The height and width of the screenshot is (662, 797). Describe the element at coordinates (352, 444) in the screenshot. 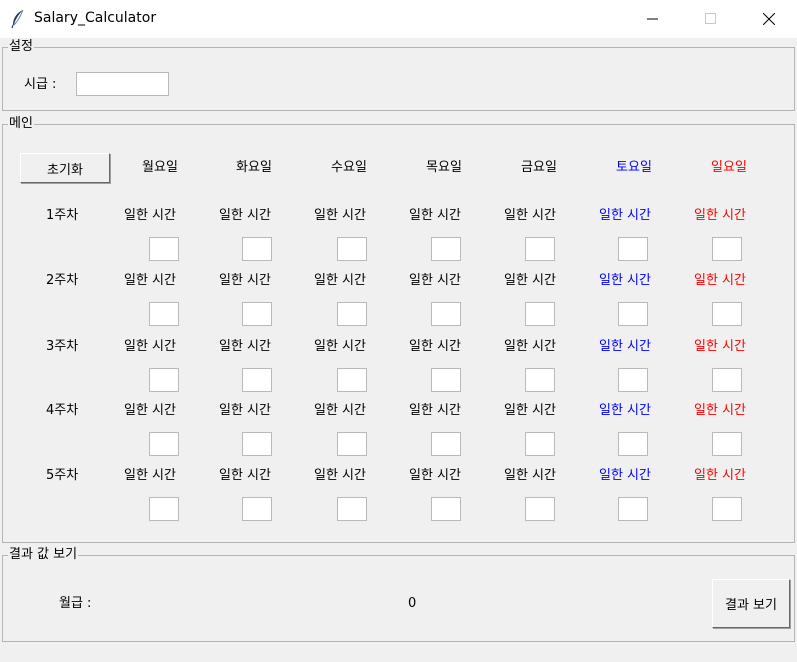

I see `hours-input-week4-wed` at that location.